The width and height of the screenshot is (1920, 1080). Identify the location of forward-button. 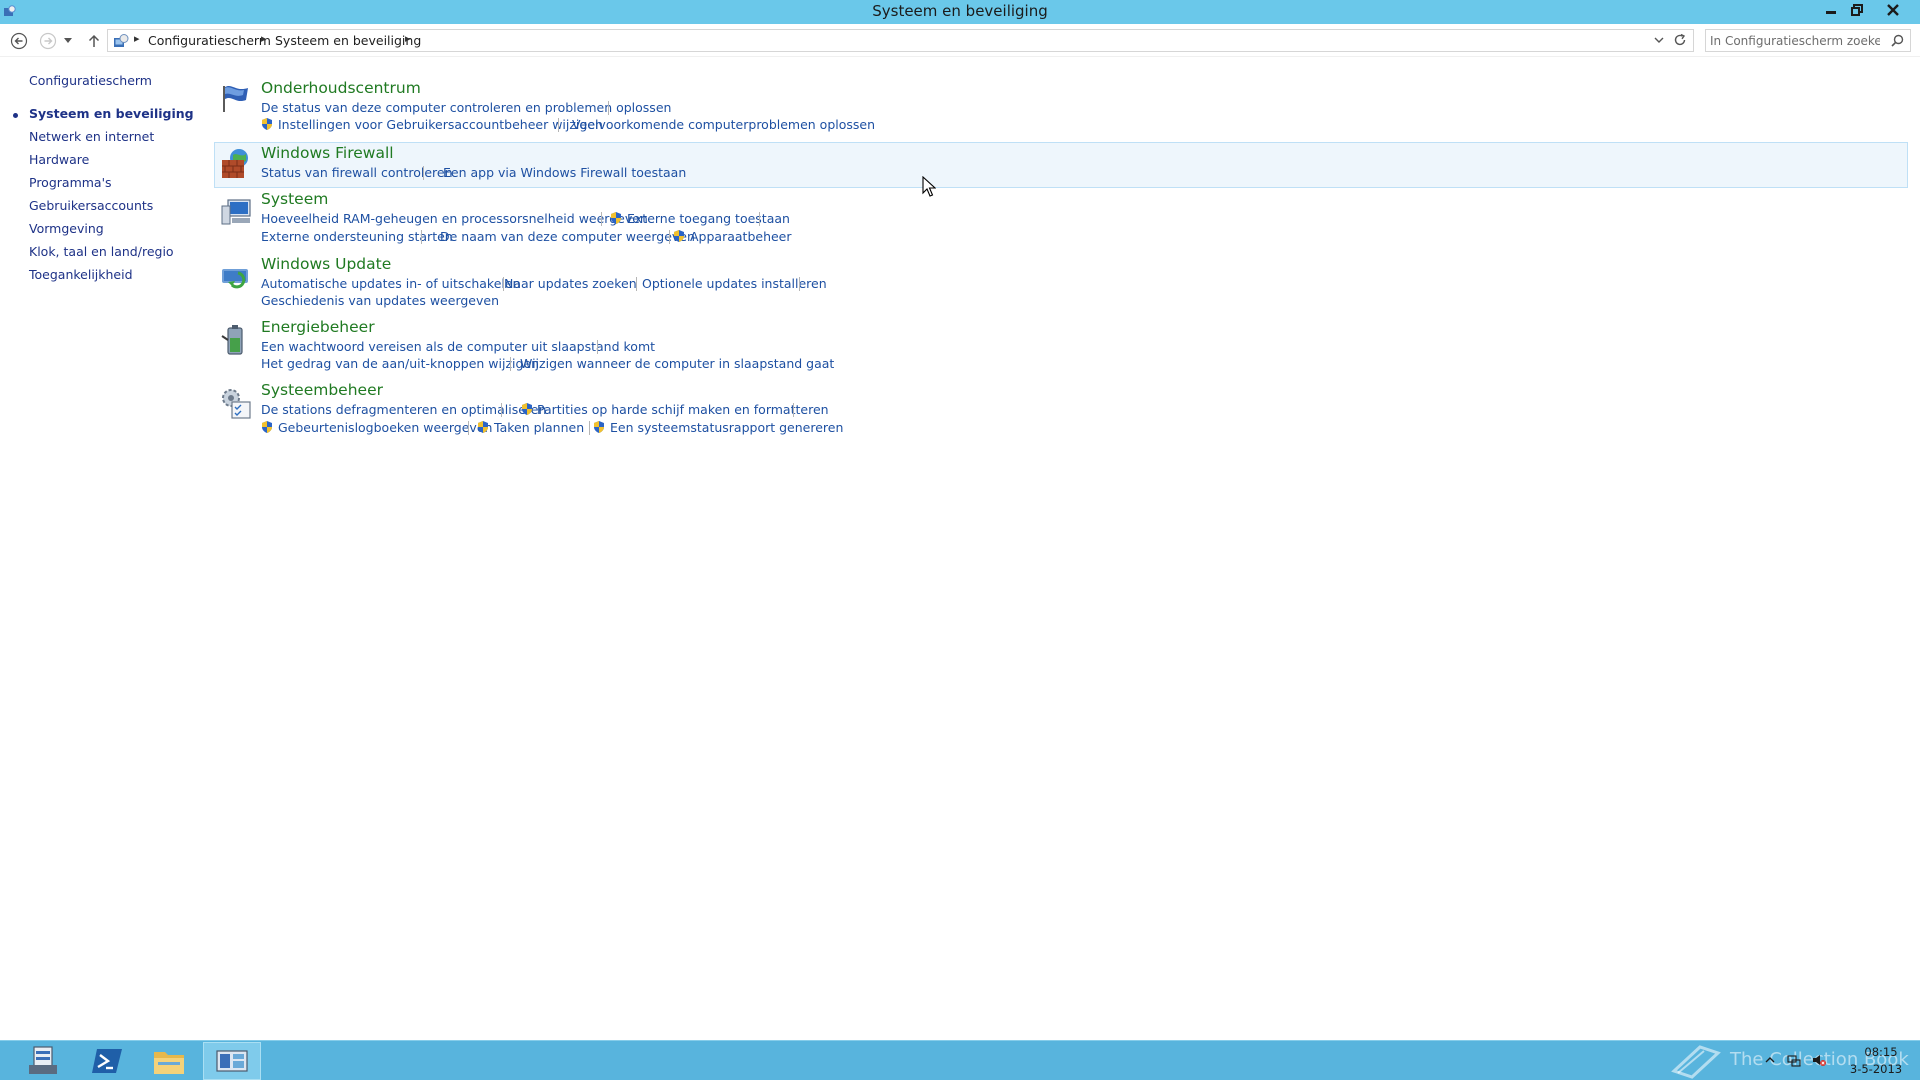
(48, 41).